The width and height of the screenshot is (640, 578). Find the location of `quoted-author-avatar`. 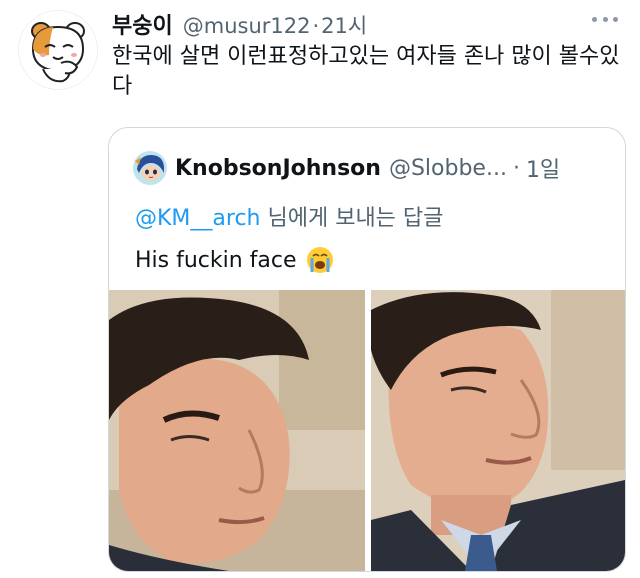

quoted-author-avatar is located at coordinates (150, 168).